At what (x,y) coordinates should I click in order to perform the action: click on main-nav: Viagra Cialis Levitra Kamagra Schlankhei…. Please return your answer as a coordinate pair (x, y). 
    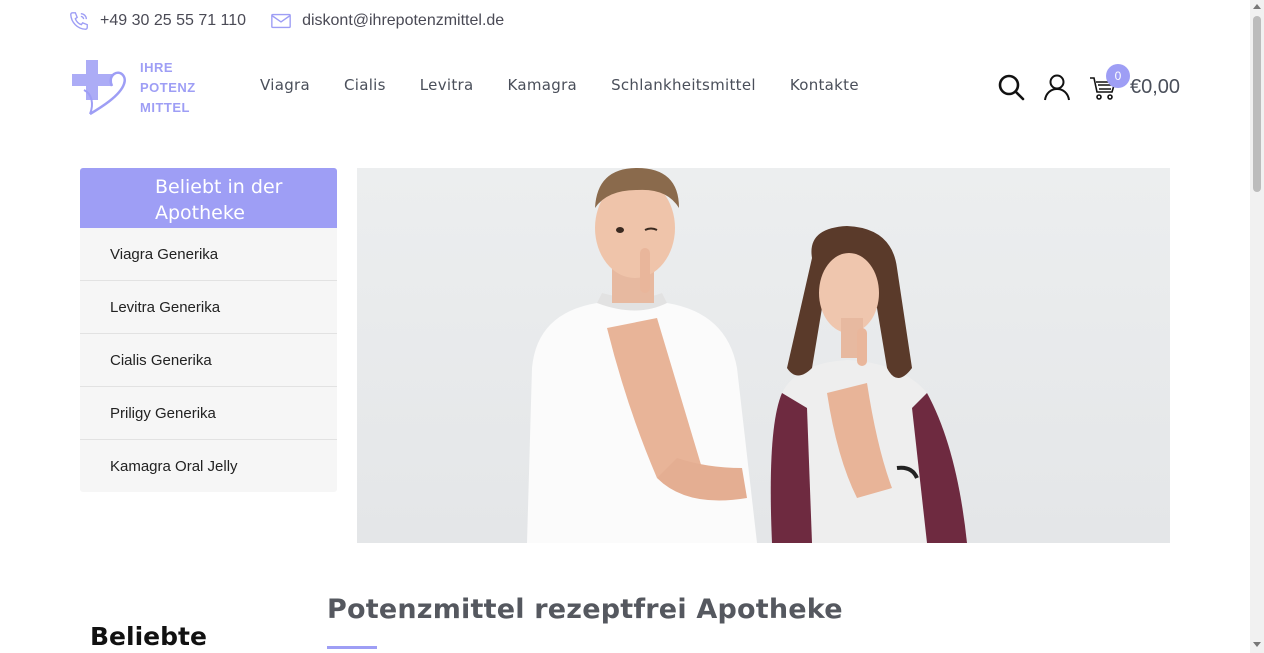
    Looking at the image, I should click on (576, 85).